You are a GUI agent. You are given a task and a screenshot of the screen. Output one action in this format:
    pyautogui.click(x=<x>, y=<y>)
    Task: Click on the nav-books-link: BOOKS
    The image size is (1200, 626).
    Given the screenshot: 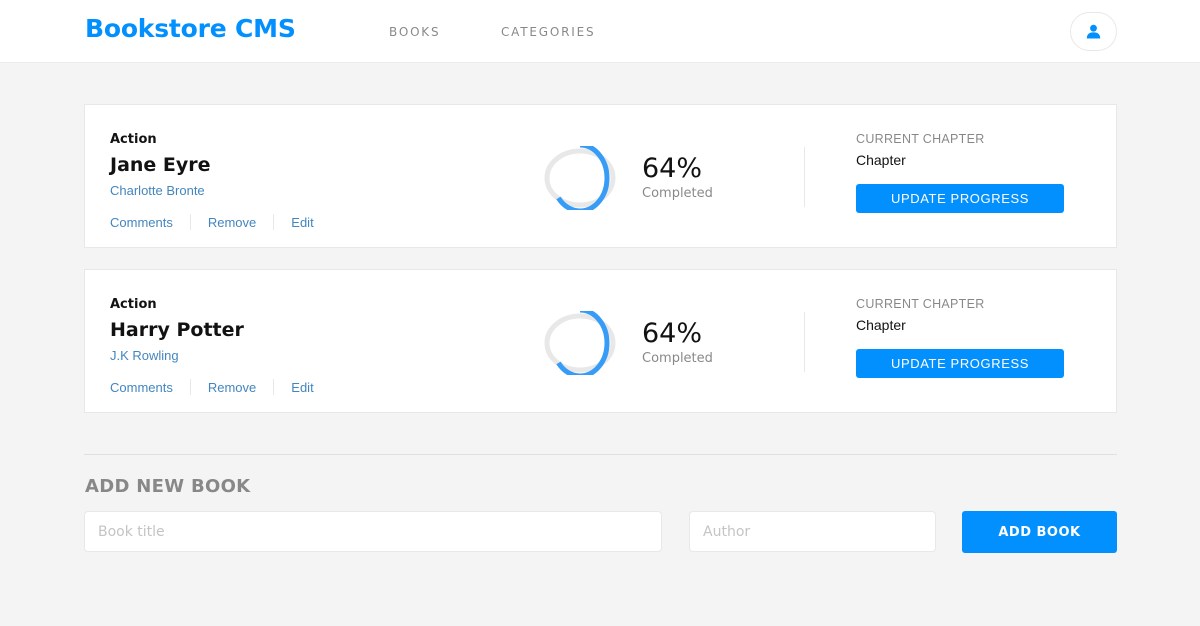 What is the action you would take?
    pyautogui.click(x=414, y=32)
    